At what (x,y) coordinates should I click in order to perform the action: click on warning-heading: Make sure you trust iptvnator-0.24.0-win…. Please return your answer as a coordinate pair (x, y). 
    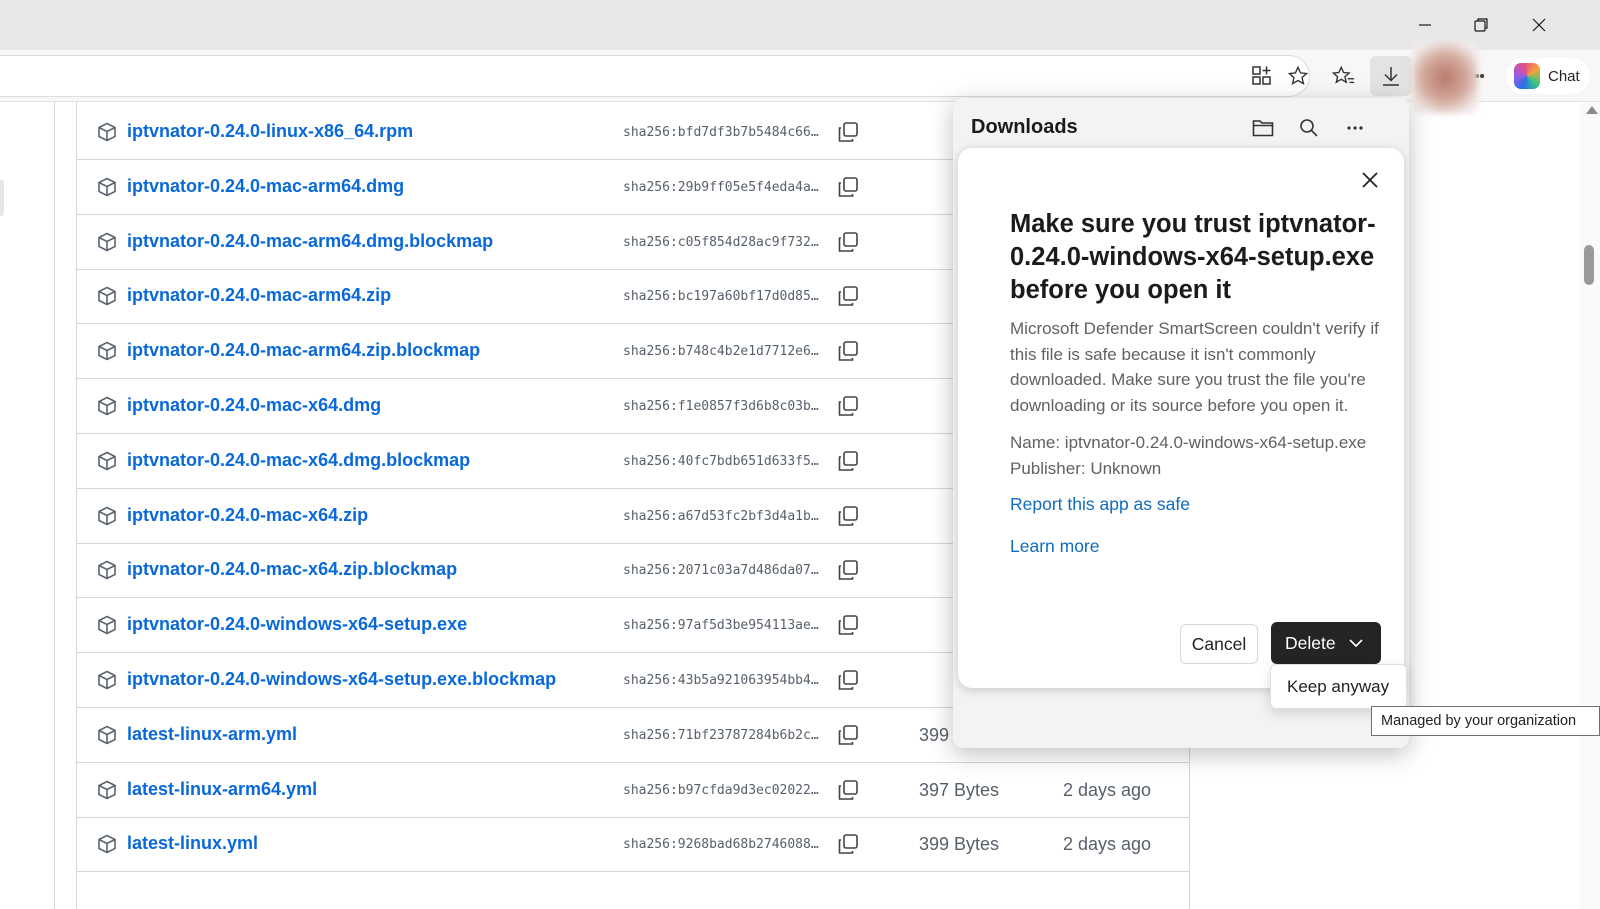
    Looking at the image, I should click on (1193, 257).